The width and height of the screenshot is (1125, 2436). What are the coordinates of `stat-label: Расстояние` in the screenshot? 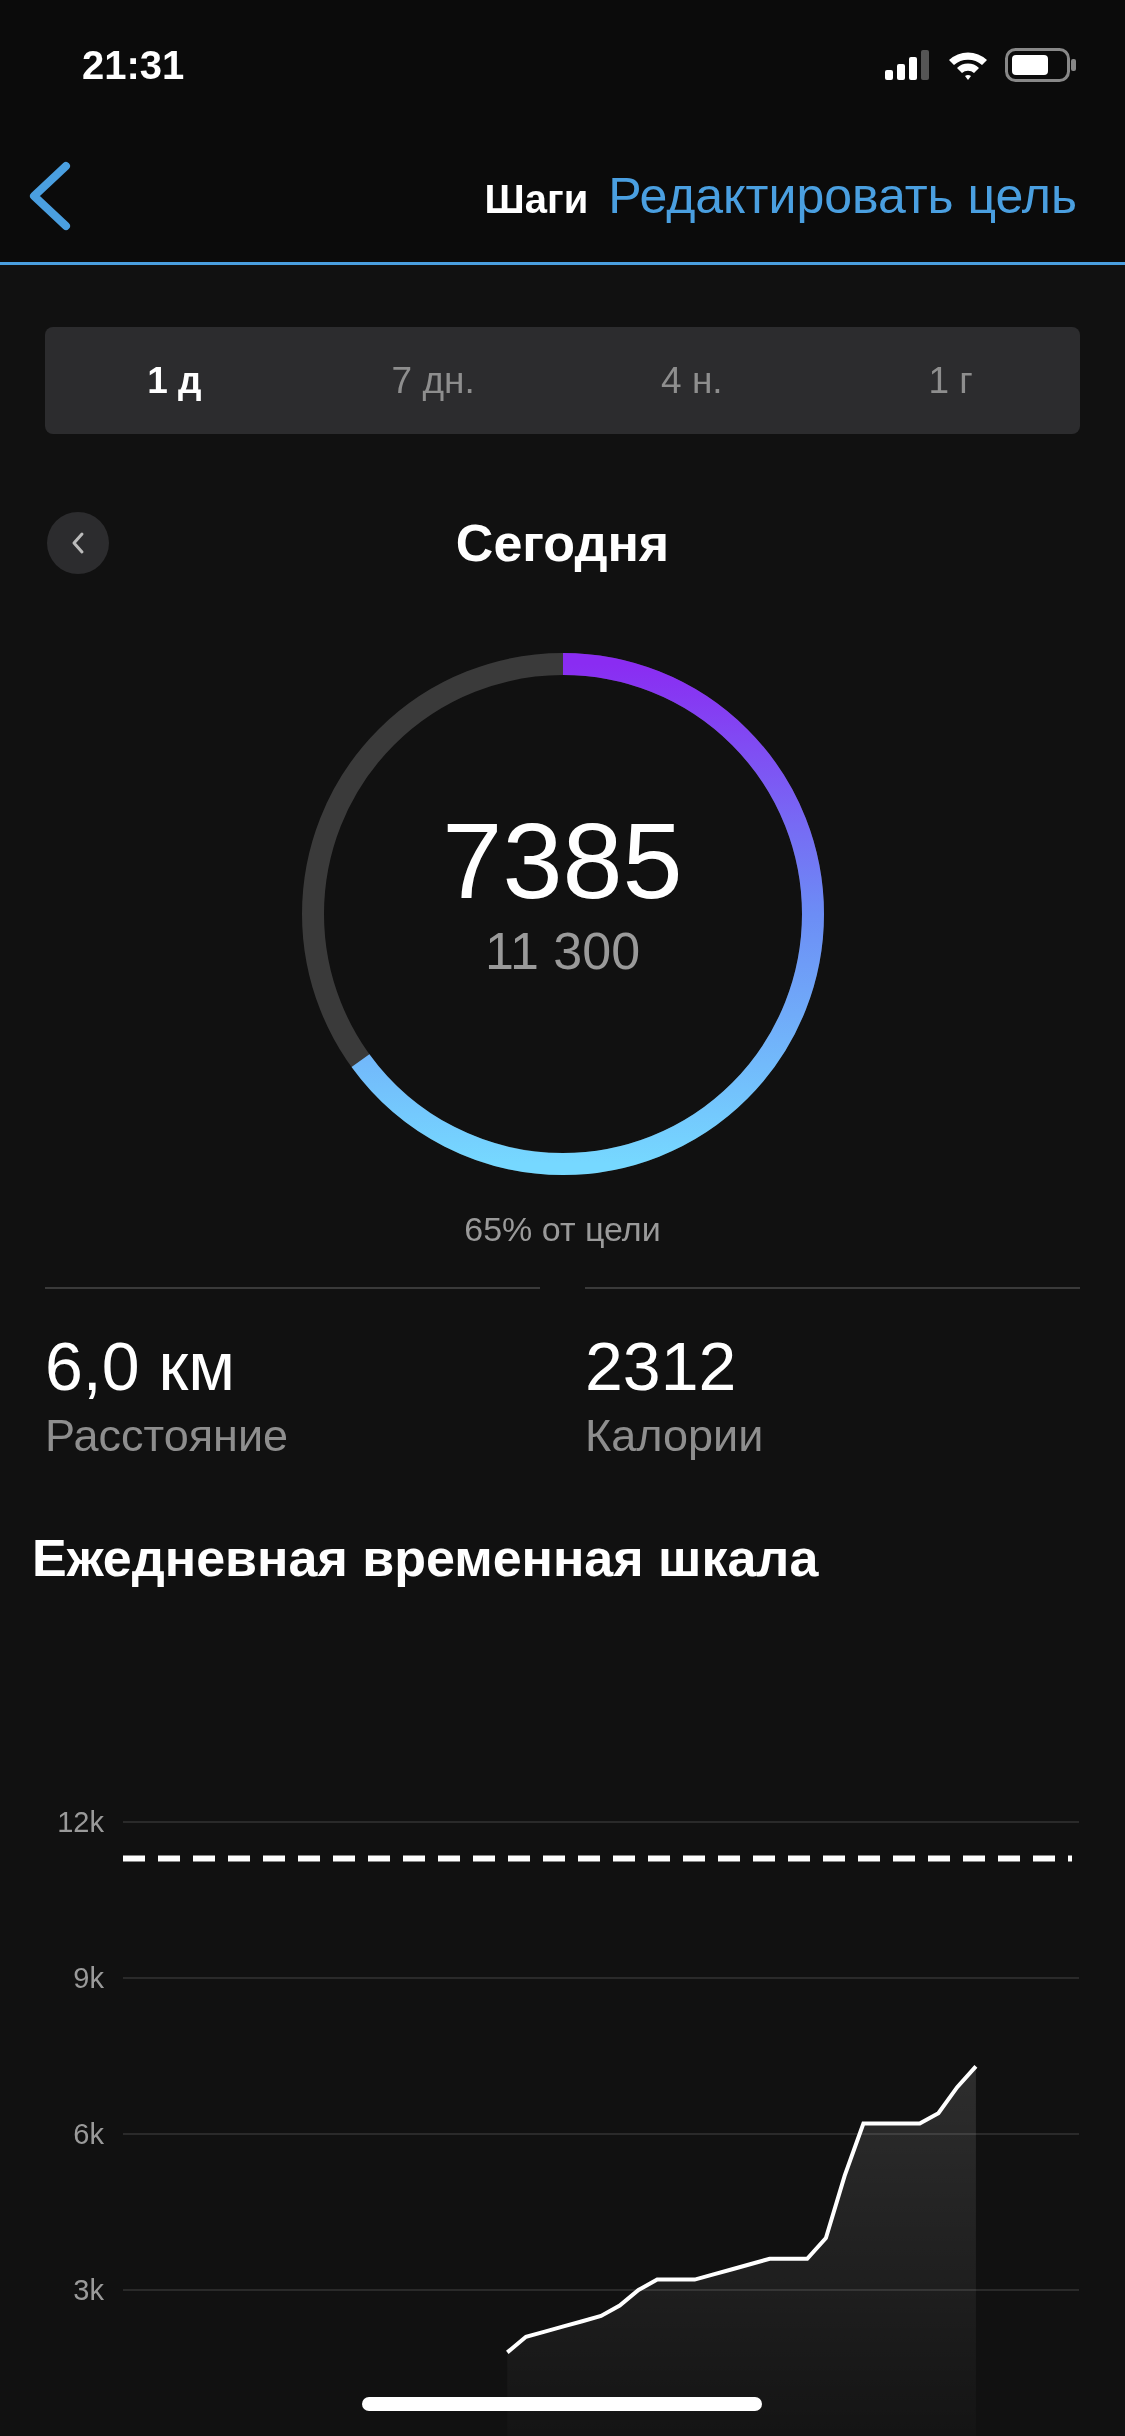 It's located at (167, 1435).